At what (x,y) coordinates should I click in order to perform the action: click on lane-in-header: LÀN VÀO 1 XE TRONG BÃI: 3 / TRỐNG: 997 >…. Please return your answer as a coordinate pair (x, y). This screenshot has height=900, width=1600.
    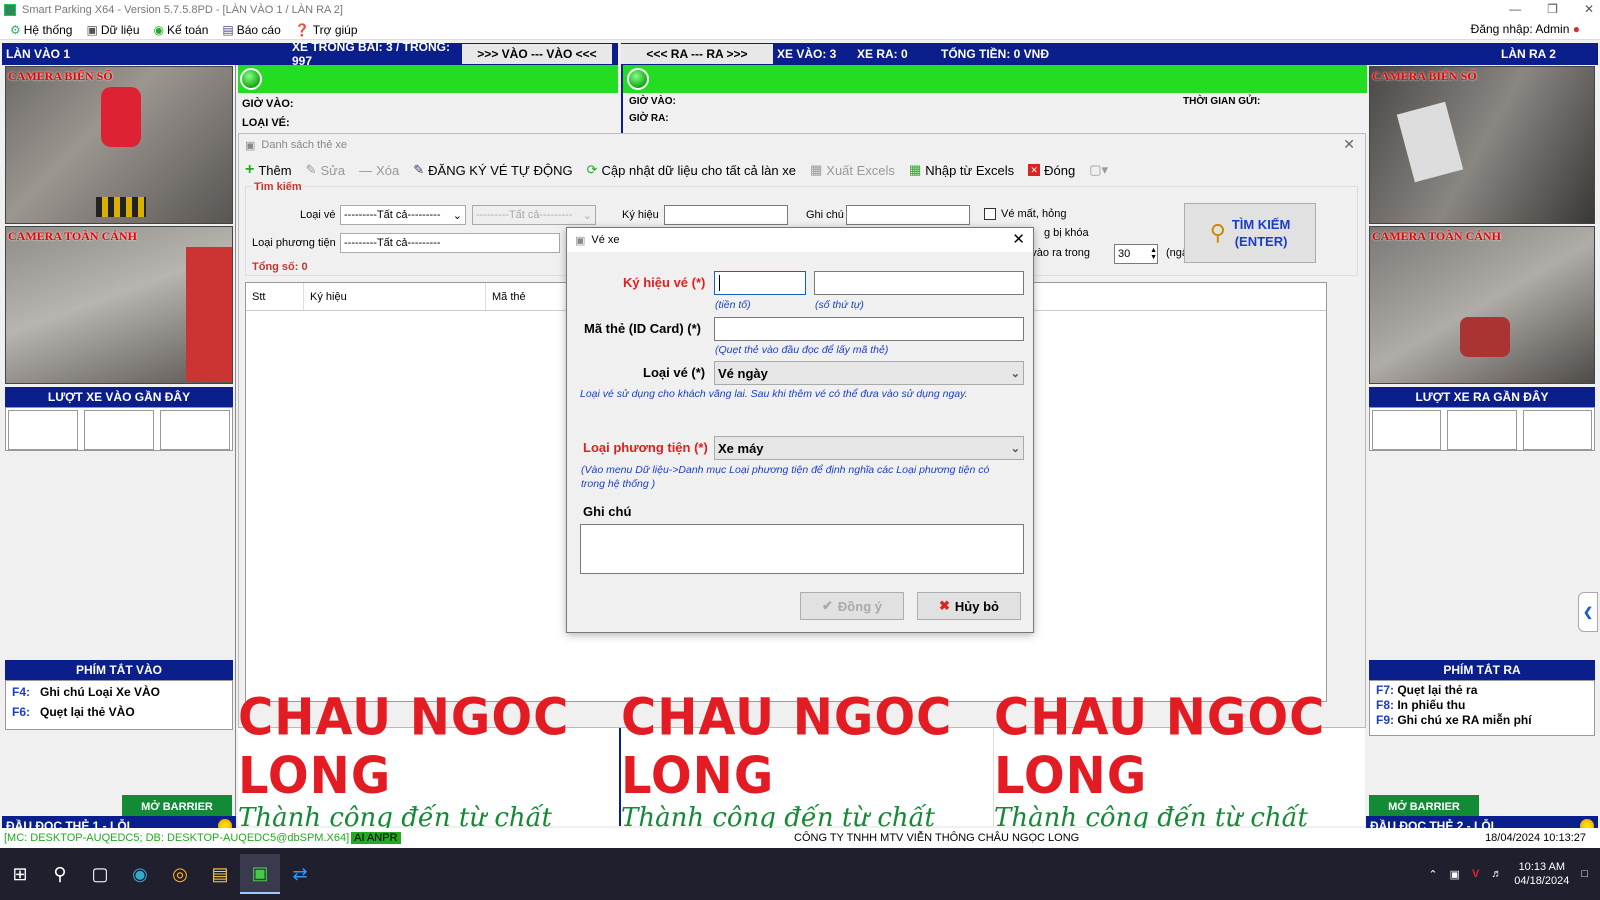
    Looking at the image, I should click on (310, 54).